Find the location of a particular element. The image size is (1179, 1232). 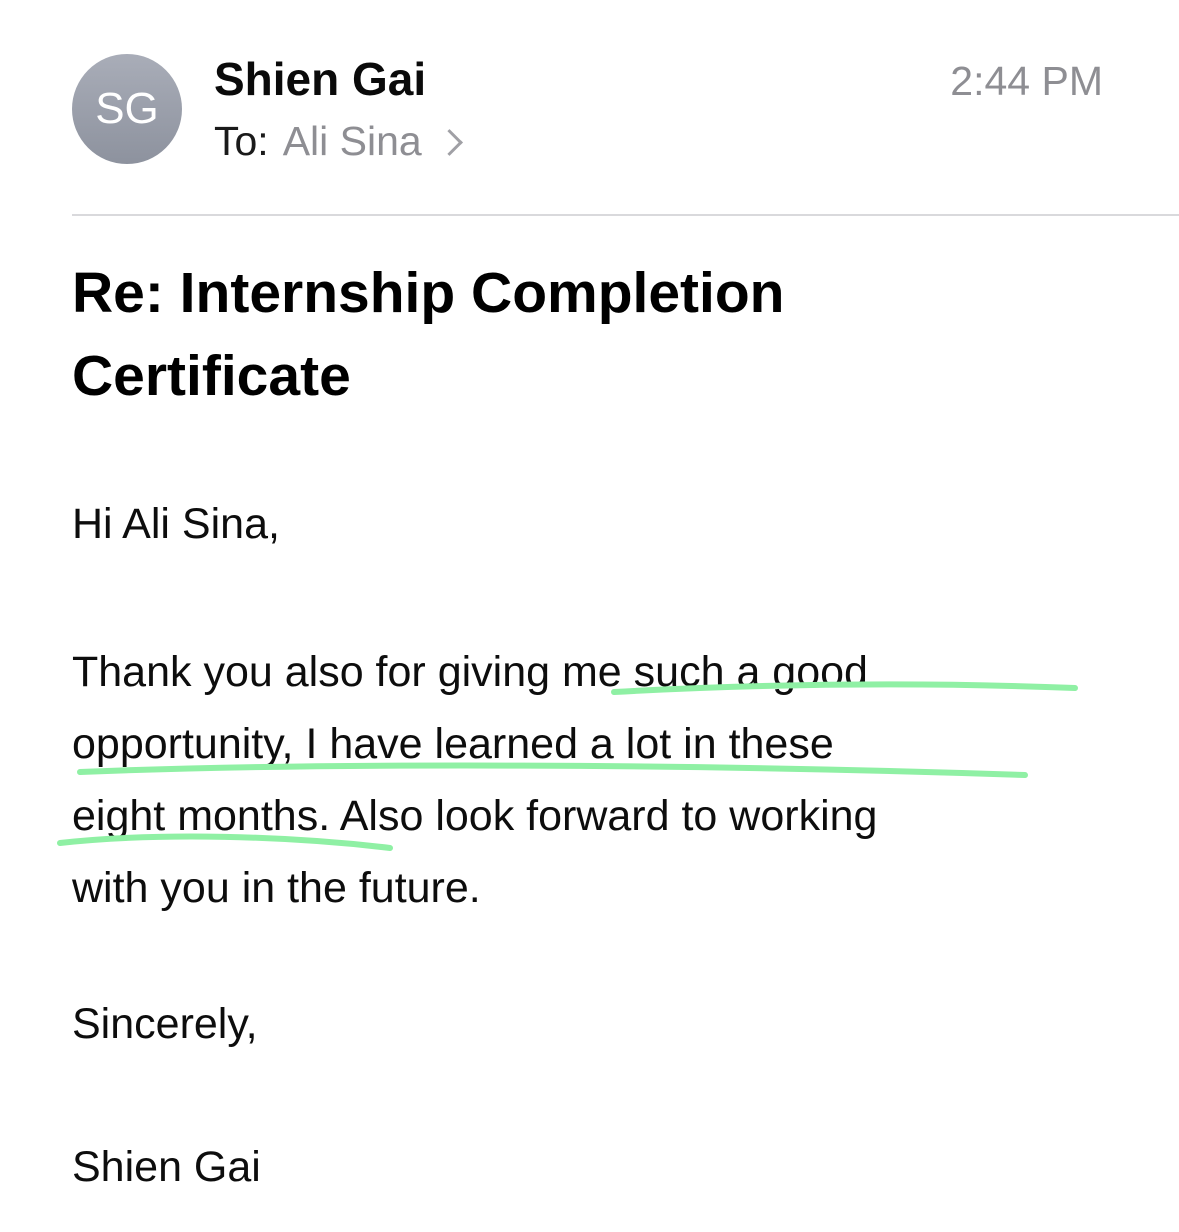

chevron-right-icon is located at coordinates (449, 142).